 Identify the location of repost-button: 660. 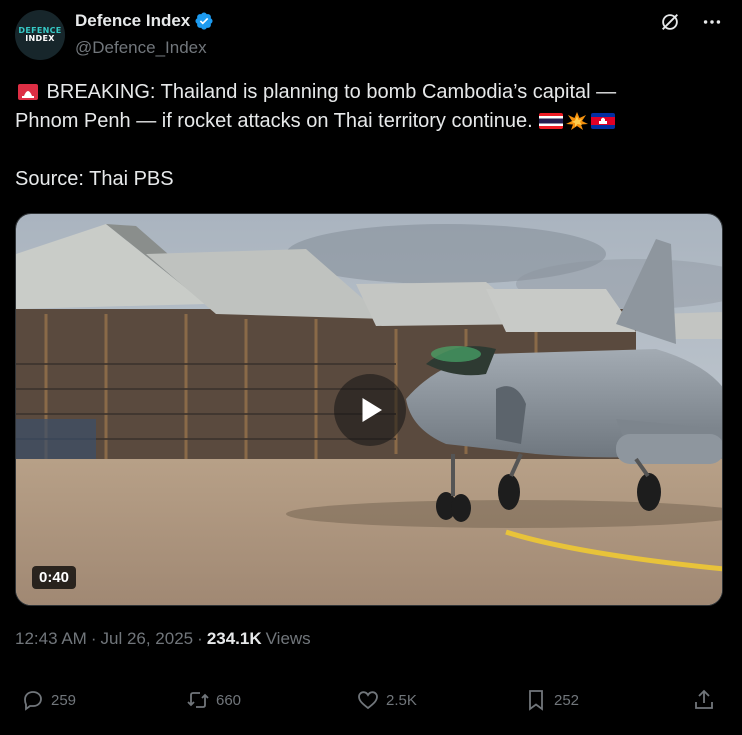
(213, 700).